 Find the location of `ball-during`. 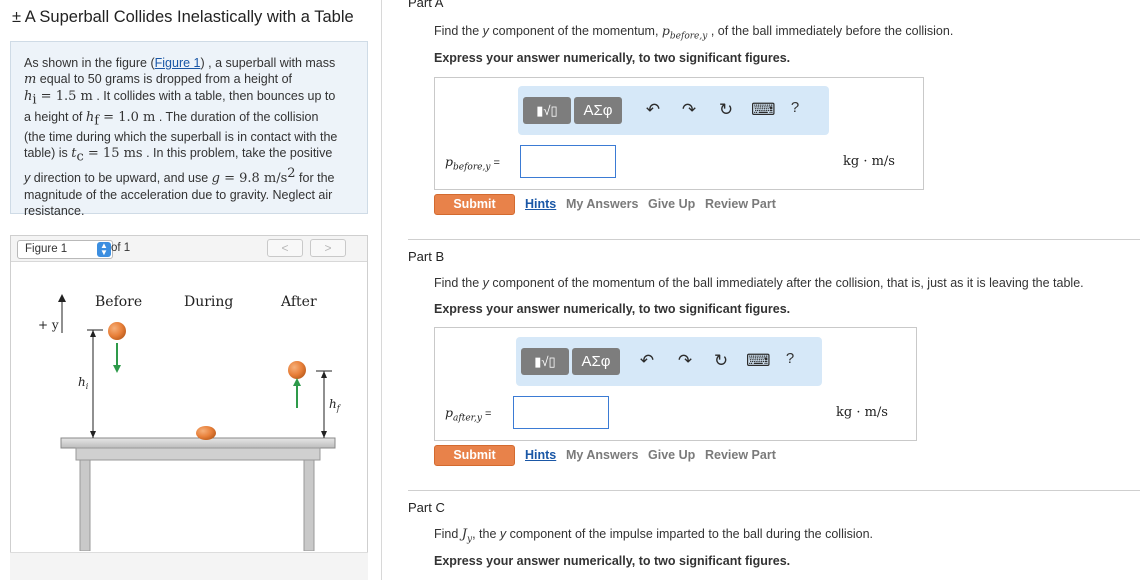

ball-during is located at coordinates (206, 433).